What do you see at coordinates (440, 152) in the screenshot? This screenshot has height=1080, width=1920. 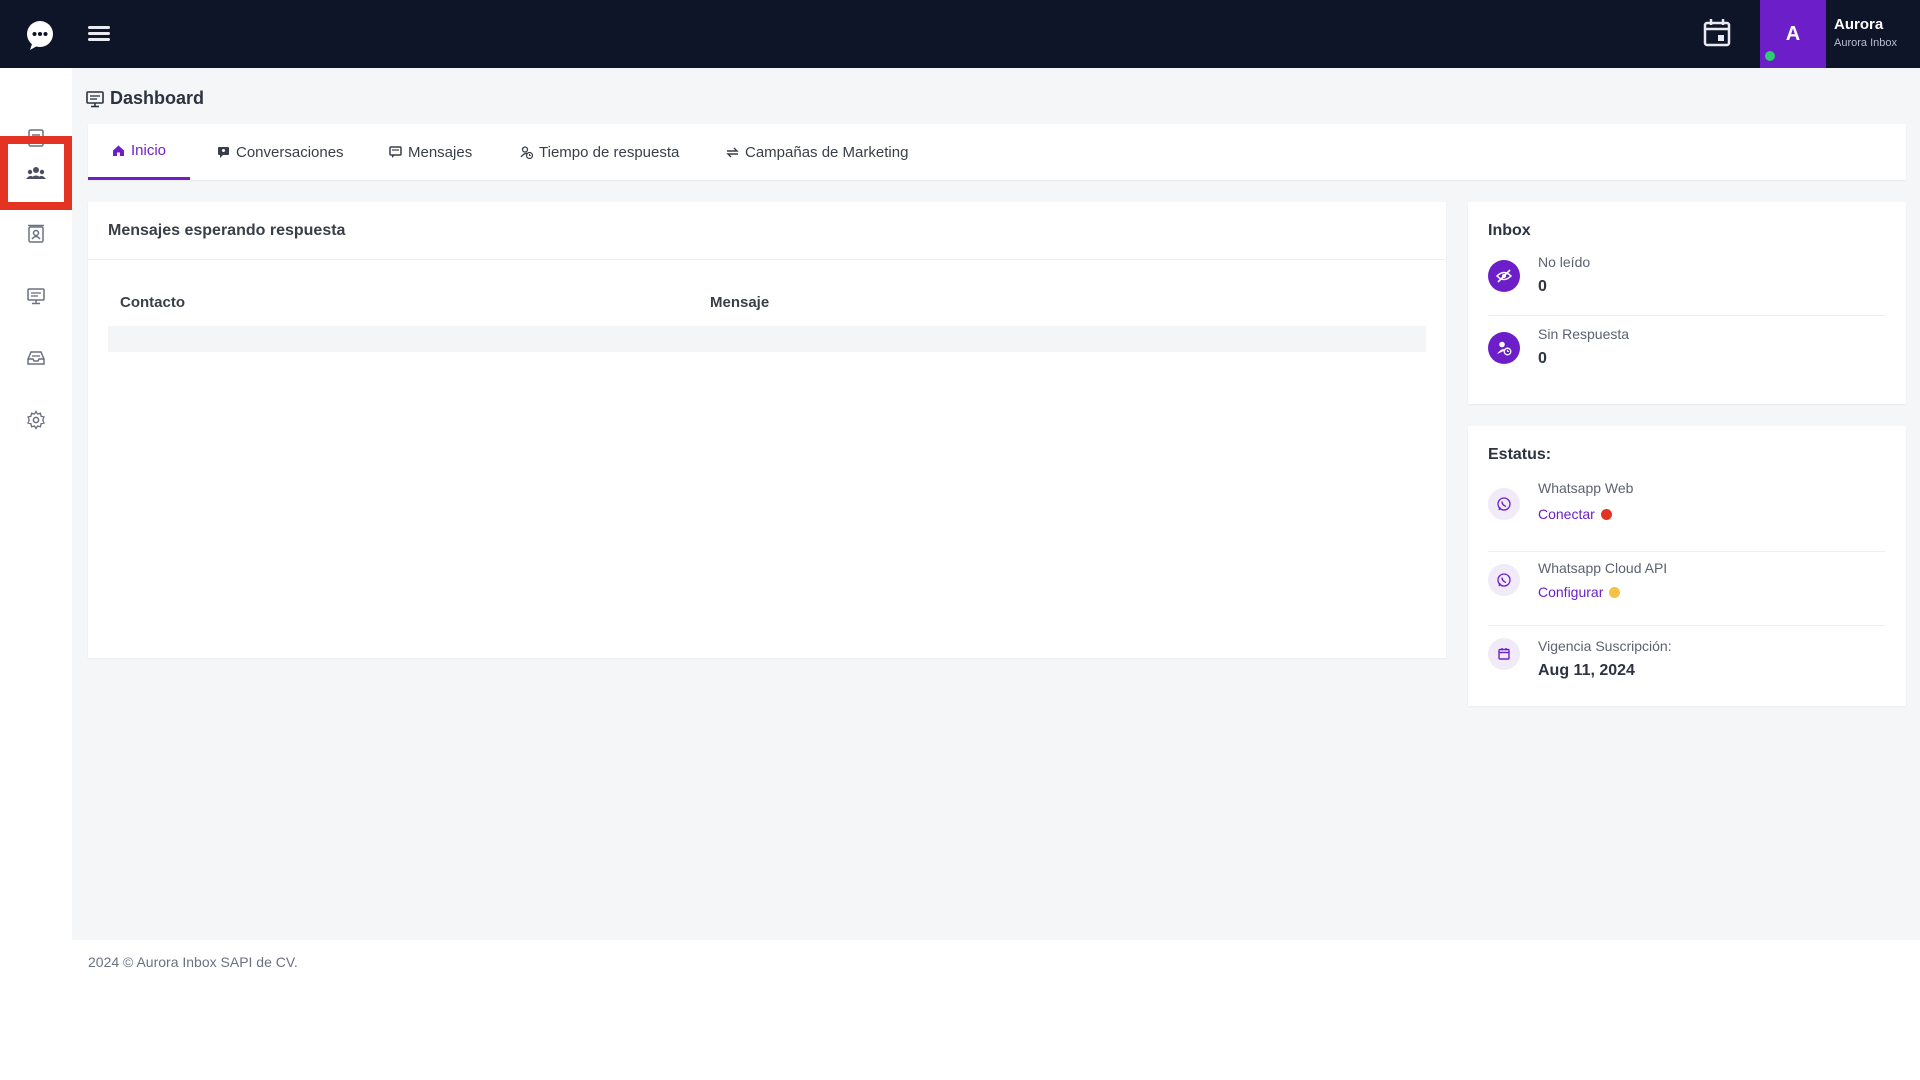 I see `tab-label: Mensajes` at bounding box center [440, 152].